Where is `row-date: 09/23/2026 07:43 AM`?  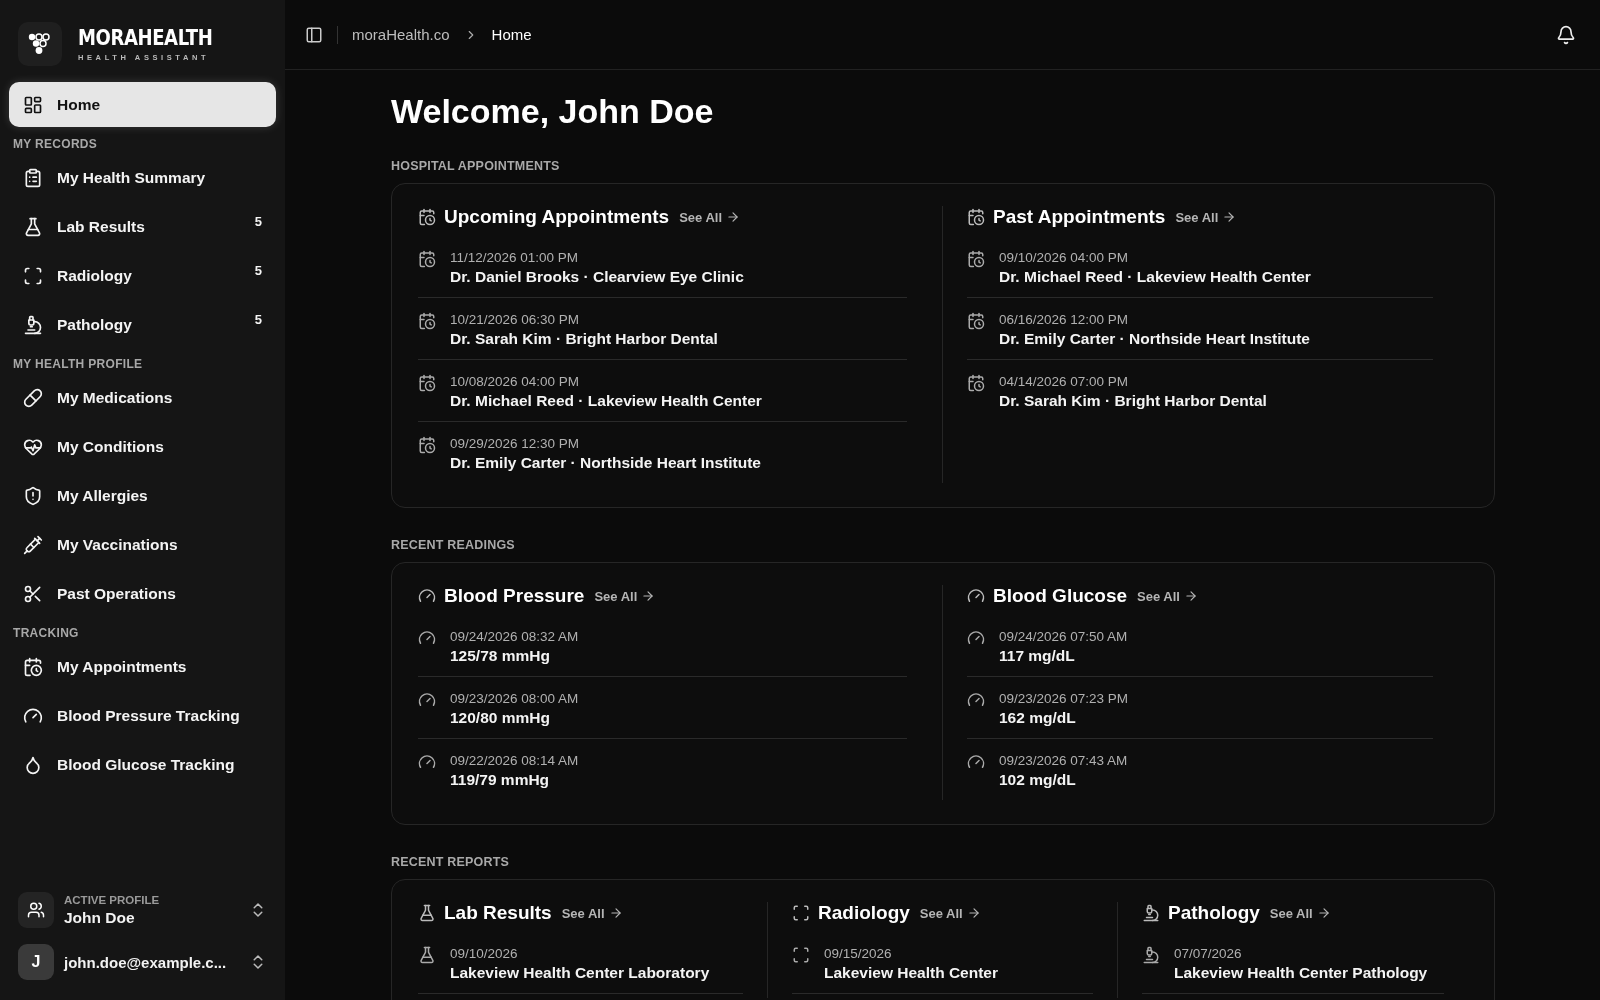 row-date: 09/23/2026 07:43 AM is located at coordinates (1063, 760).